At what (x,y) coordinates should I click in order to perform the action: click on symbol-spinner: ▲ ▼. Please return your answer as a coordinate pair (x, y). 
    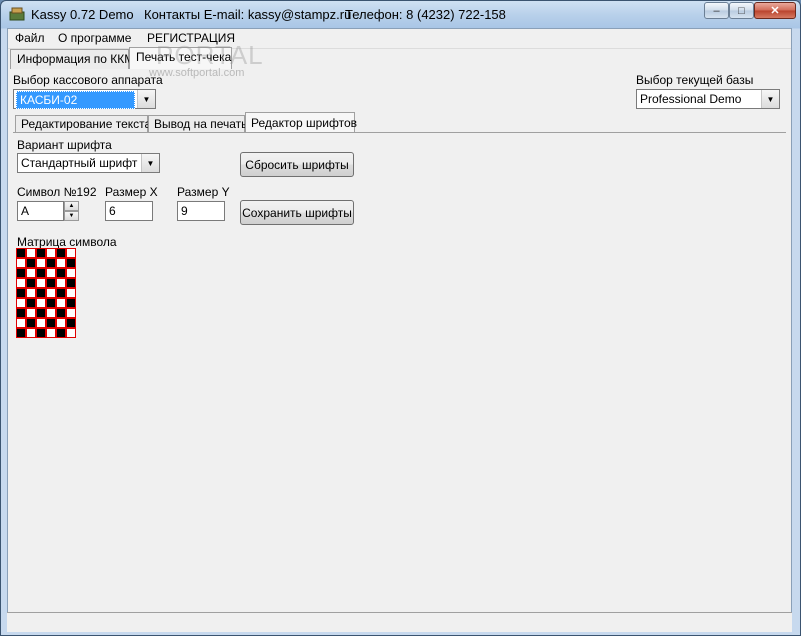
    Looking at the image, I should click on (71, 211).